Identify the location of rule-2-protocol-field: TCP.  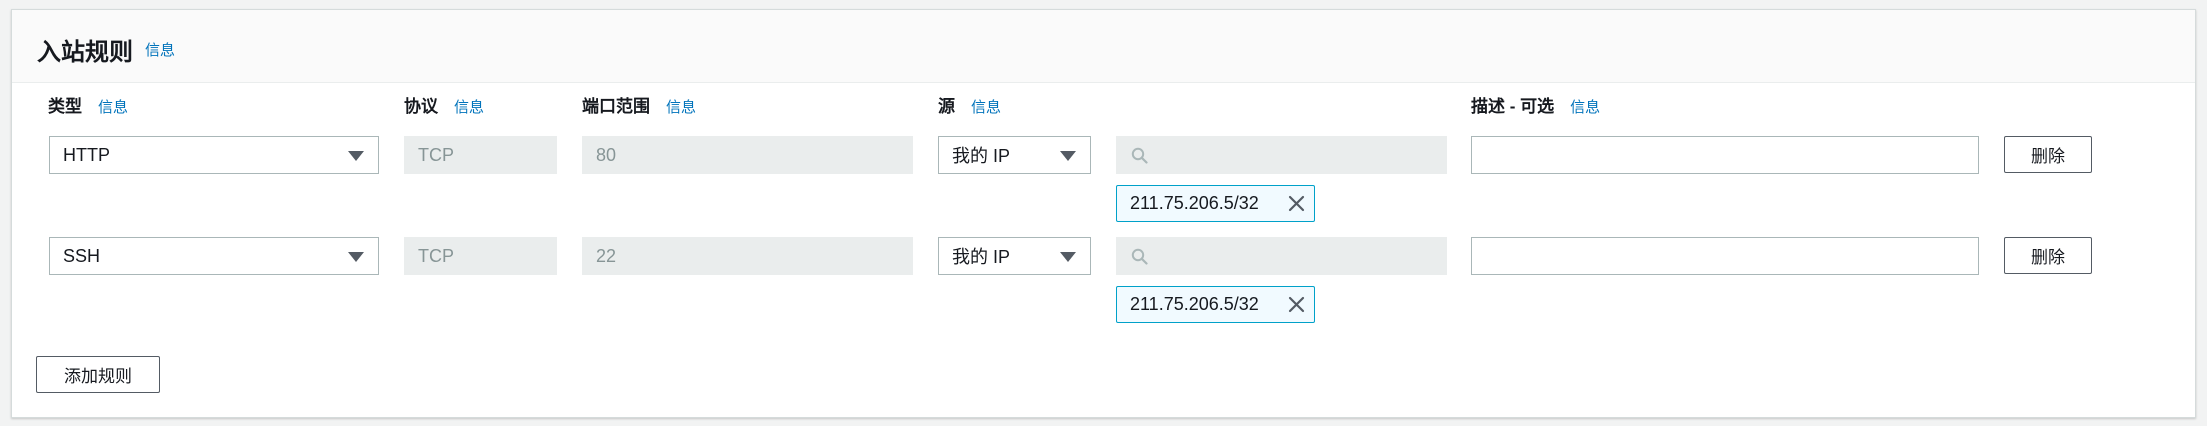
(480, 256).